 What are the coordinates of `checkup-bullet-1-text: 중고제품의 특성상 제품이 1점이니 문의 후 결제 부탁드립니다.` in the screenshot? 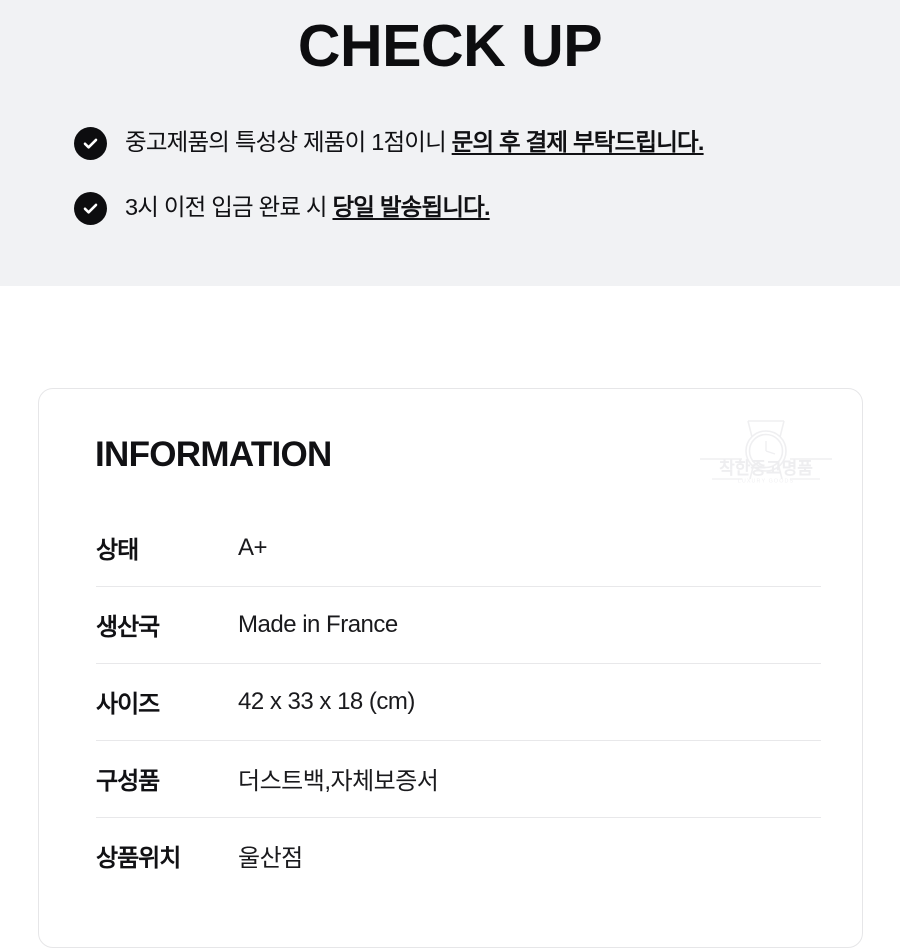 It's located at (414, 142).